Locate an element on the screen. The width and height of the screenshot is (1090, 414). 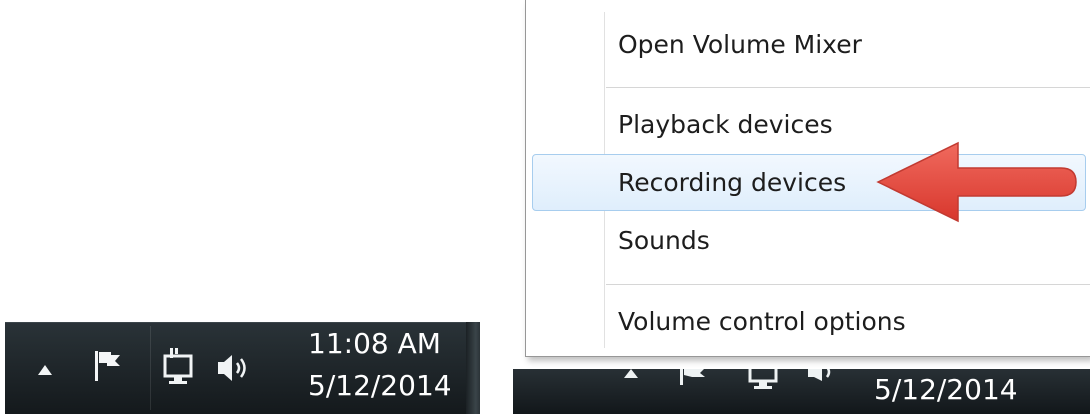
show-desktop-button is located at coordinates (473, 368).